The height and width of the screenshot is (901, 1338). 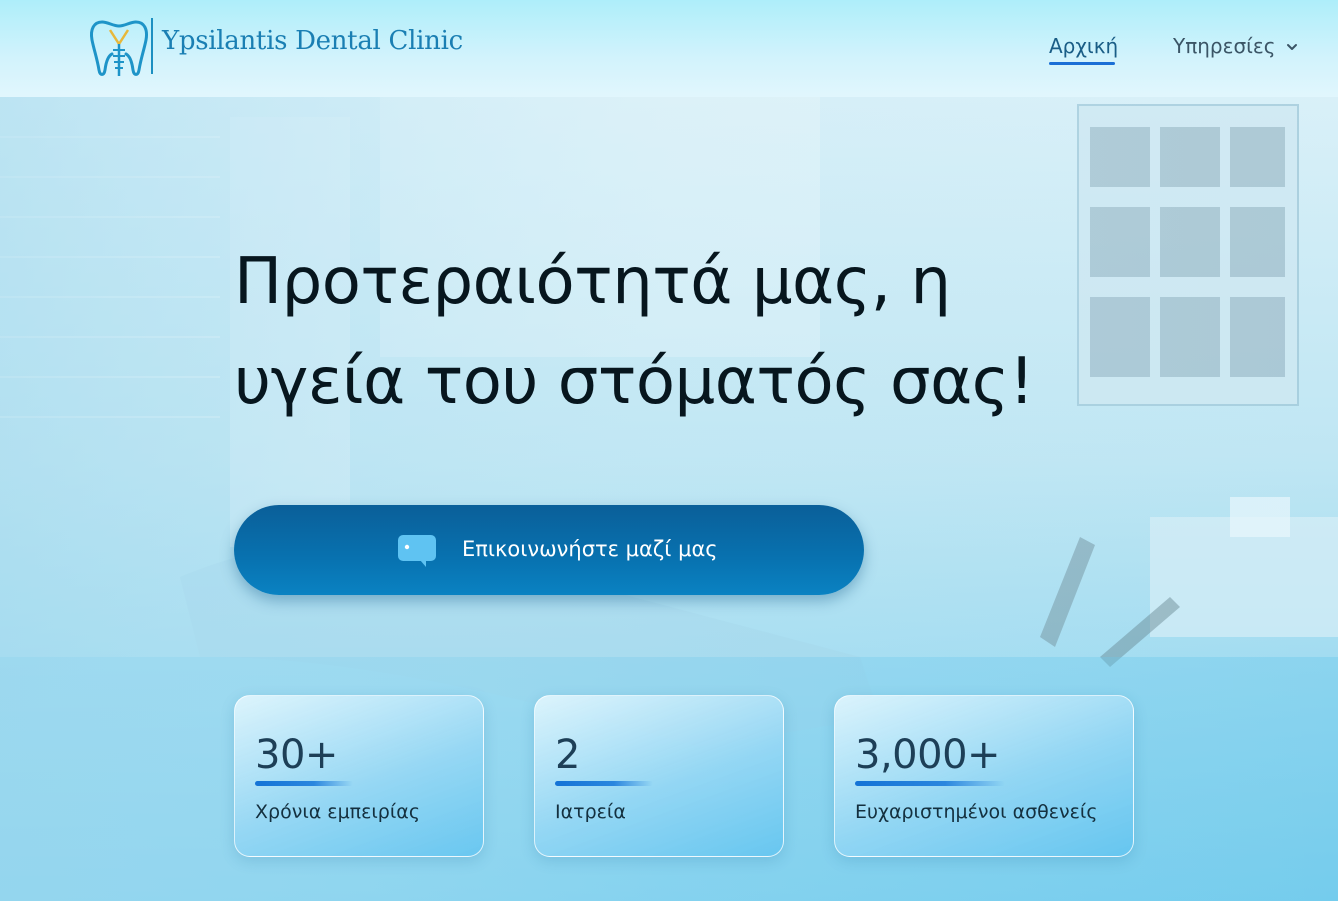 What do you see at coordinates (928, 755) in the screenshot?
I see `stat-value: 3,000+` at bounding box center [928, 755].